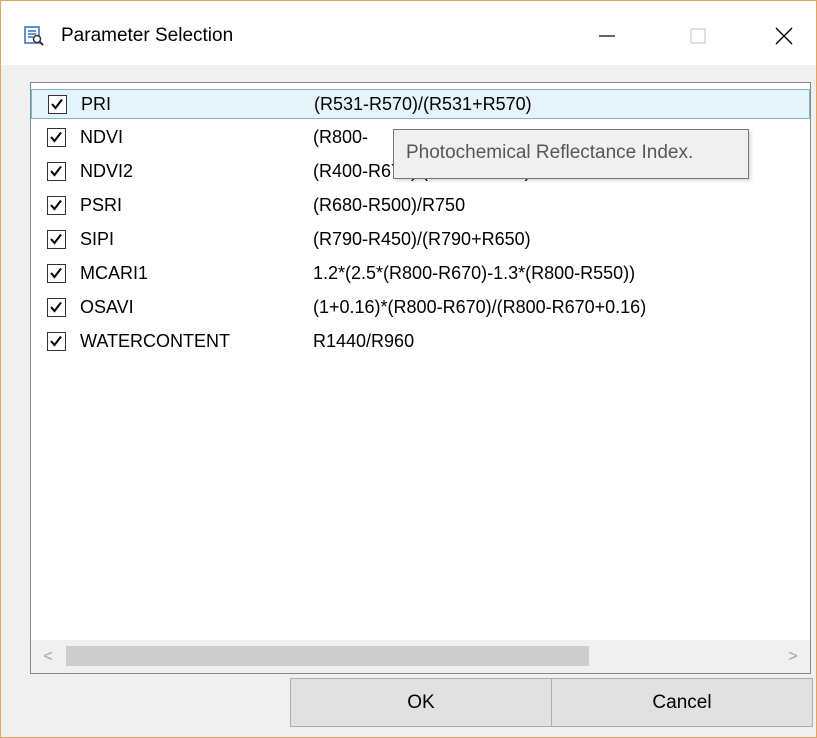 The image size is (817, 738). Describe the element at coordinates (420, 342) in the screenshot. I see `list-item: WATERCONTENT R1440/R960` at that location.